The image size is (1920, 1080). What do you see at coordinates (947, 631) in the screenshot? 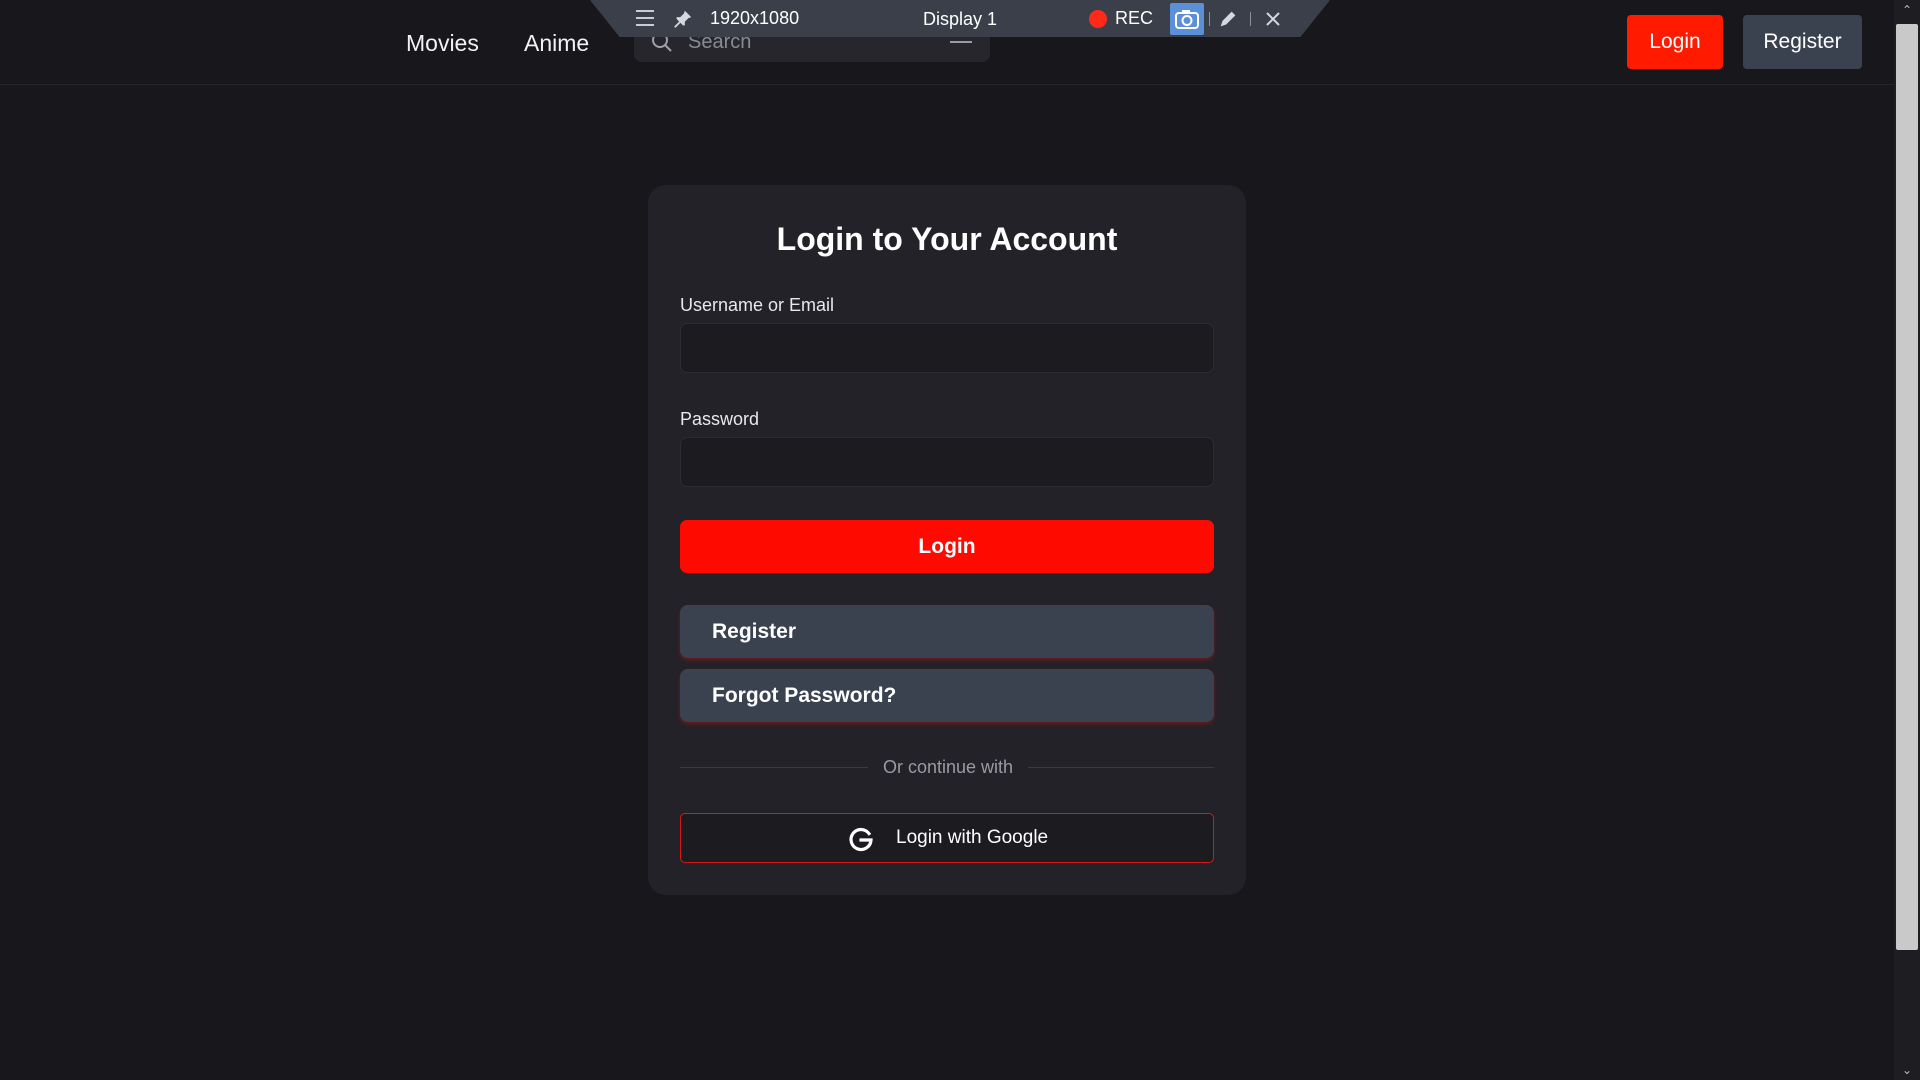
I see `register-button: Register` at bounding box center [947, 631].